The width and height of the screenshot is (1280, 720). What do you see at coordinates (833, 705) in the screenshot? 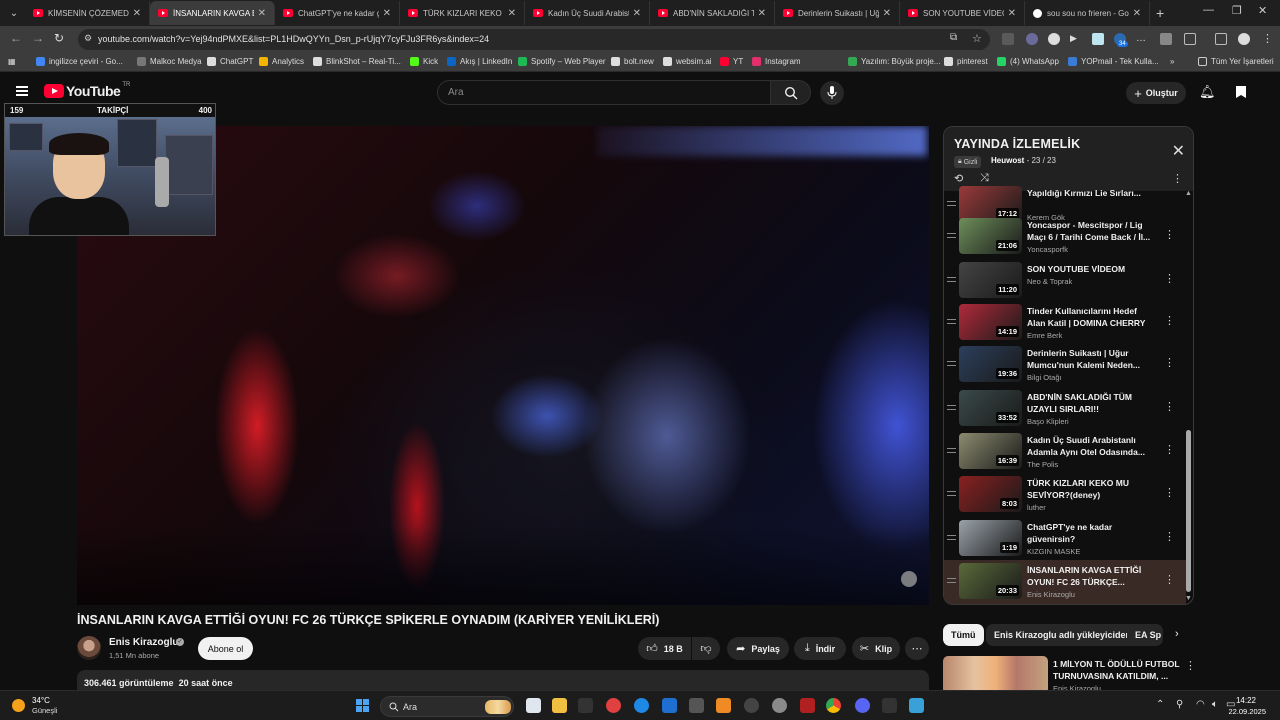
I see `chrome-icon` at bounding box center [833, 705].